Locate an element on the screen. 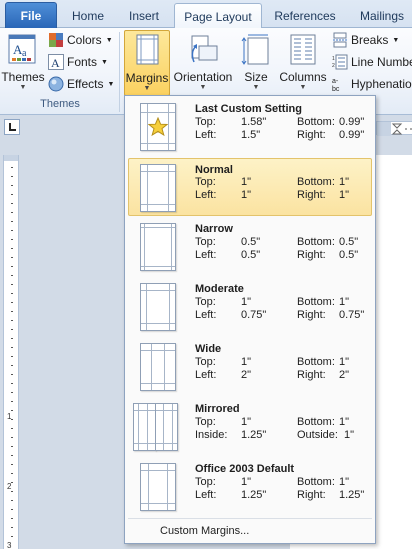 Image resolution: width=412 pixels, height=549 pixels. breaks-icon is located at coordinates (340, 40).